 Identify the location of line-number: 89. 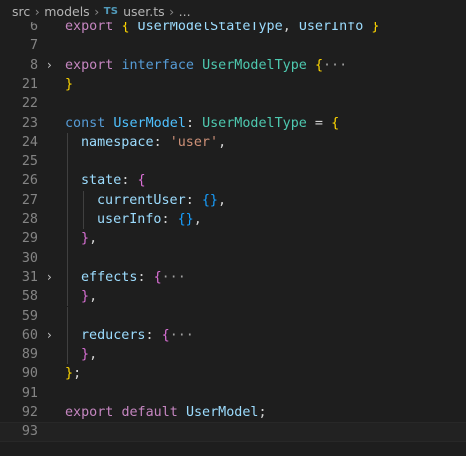
(29, 355).